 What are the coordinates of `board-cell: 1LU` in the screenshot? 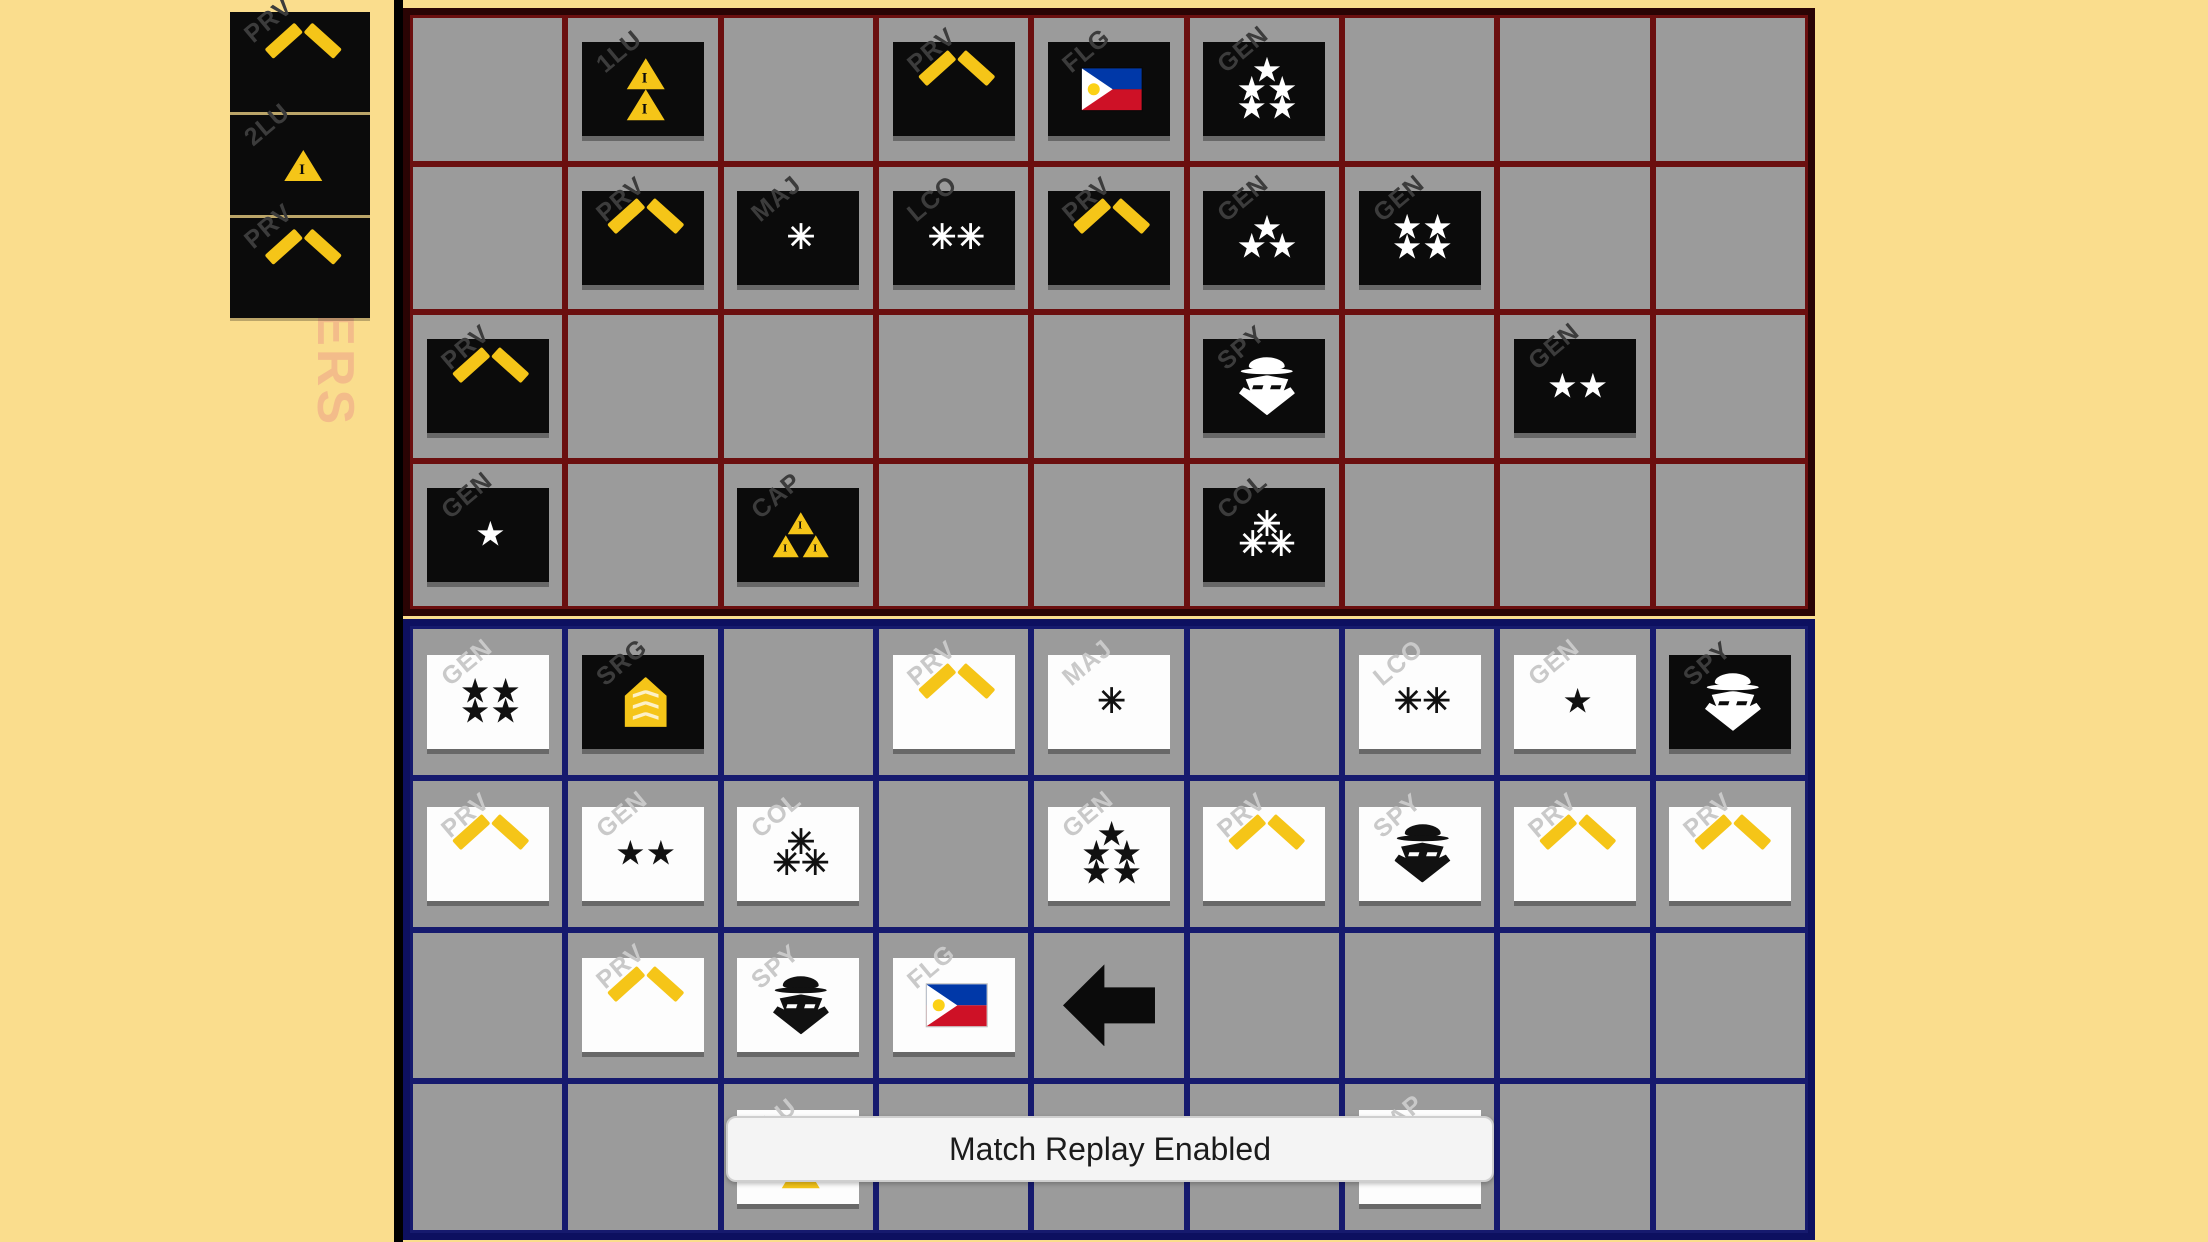 It's located at (643, 89).